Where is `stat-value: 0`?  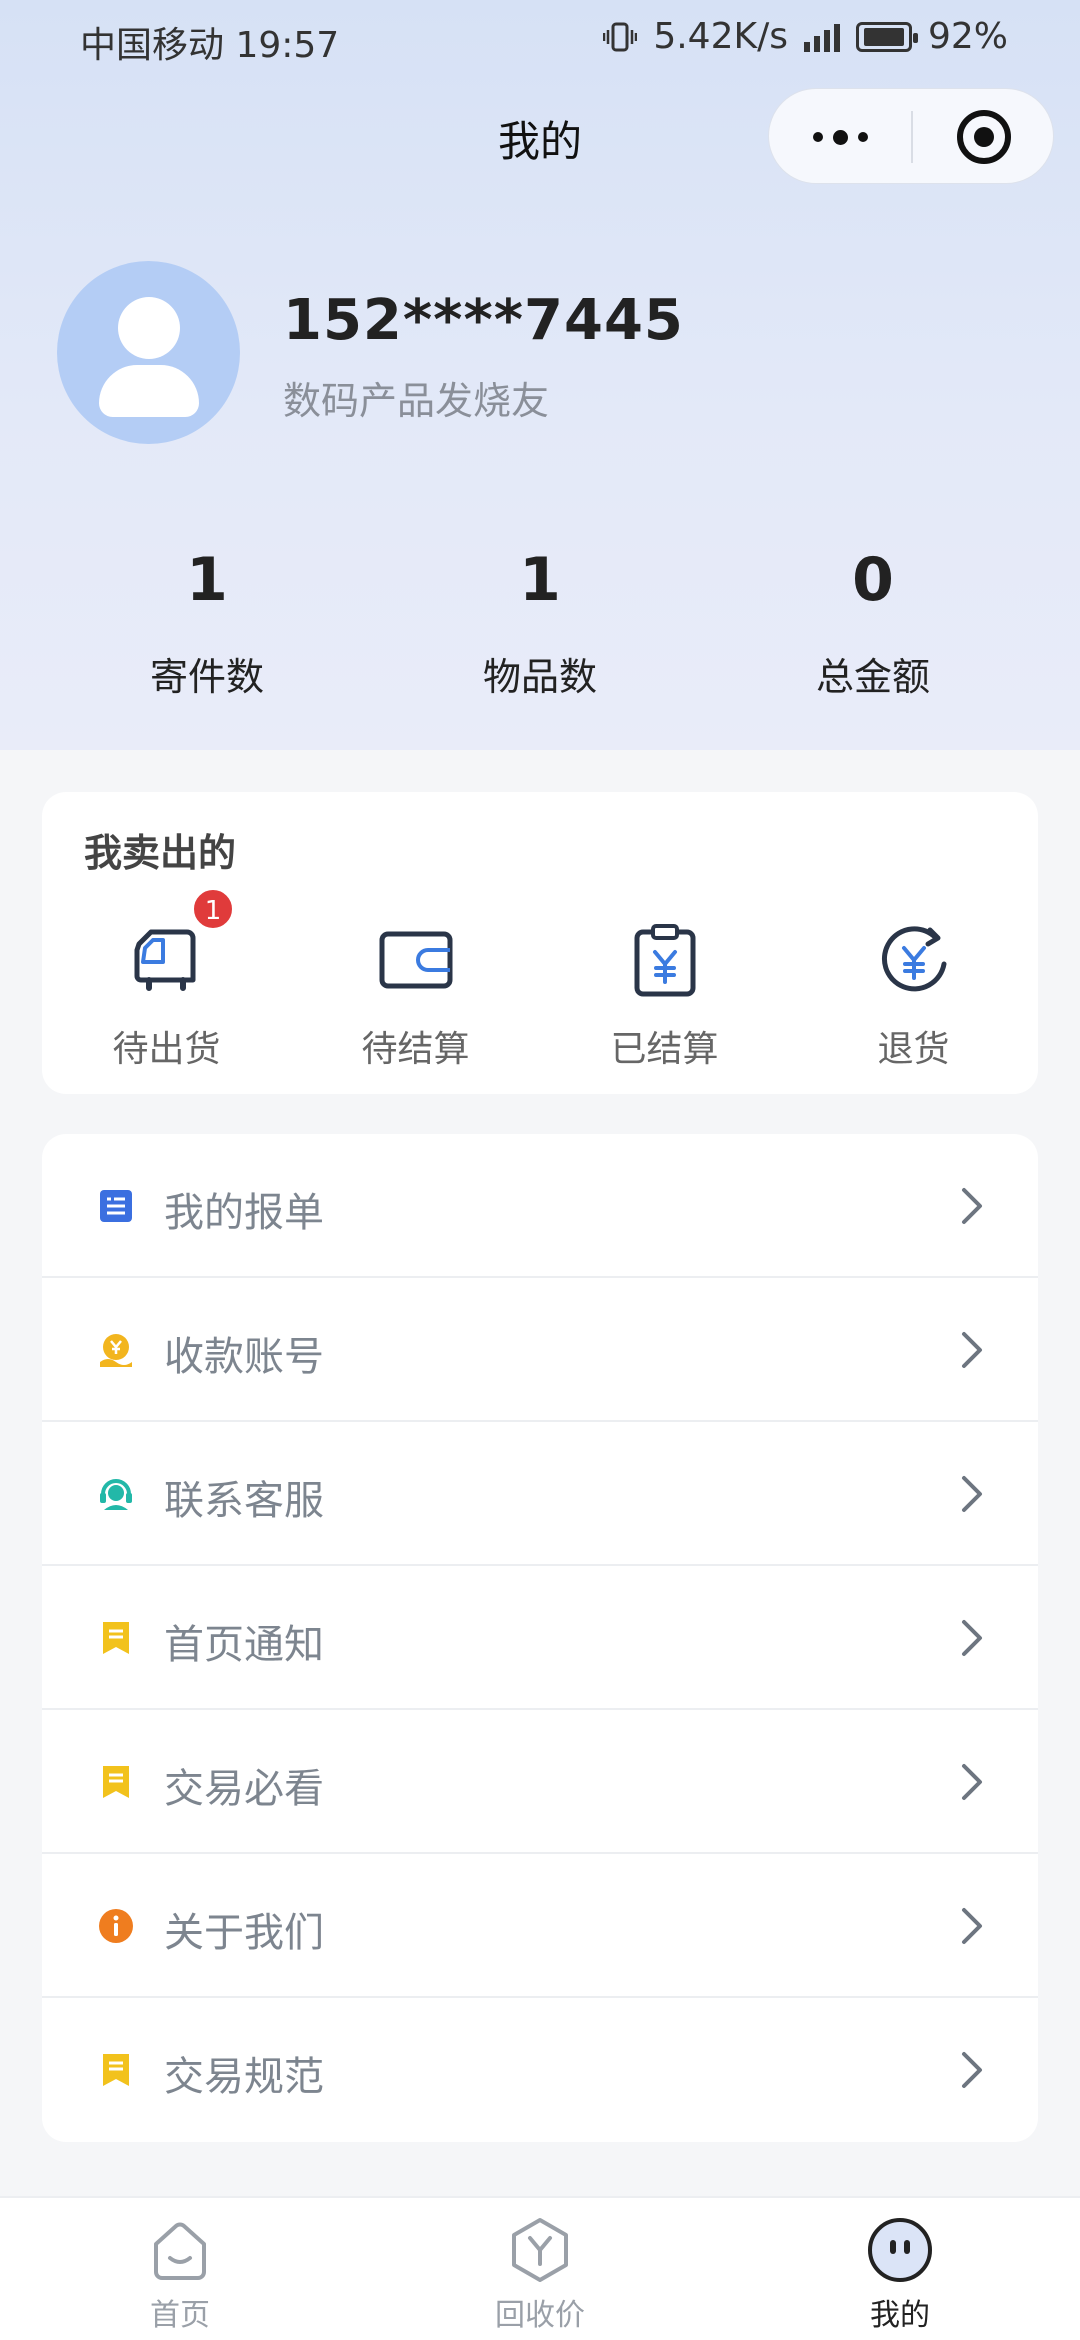 stat-value: 0 is located at coordinates (873, 580).